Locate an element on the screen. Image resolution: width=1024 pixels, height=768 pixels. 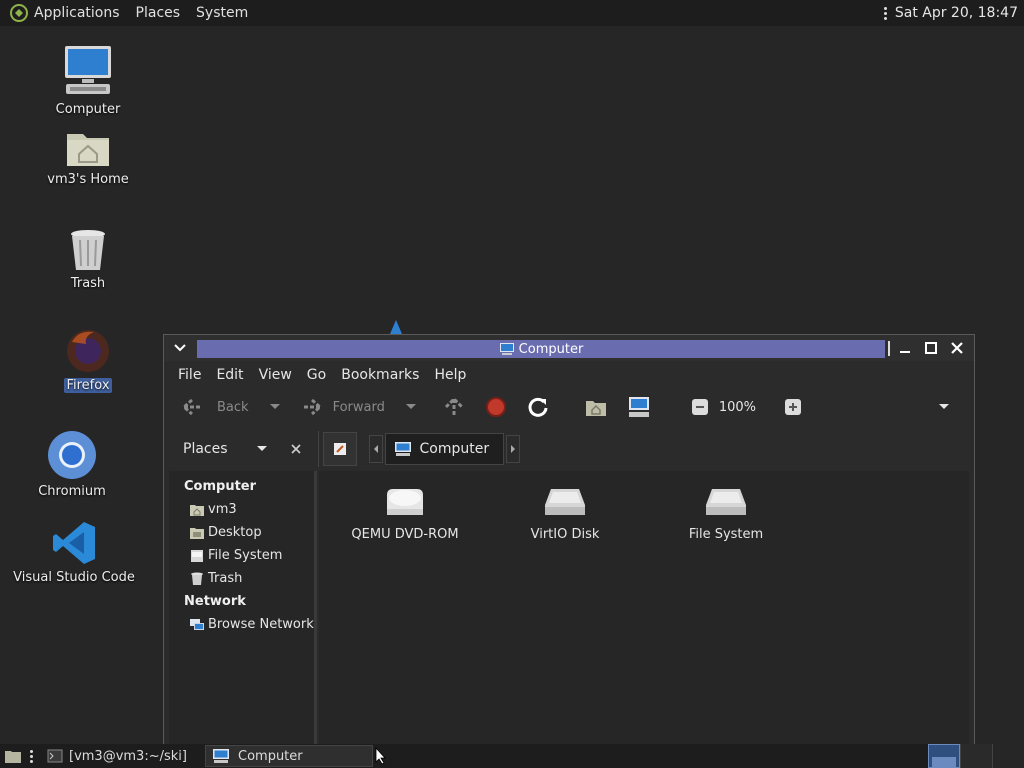
chromium-icon is located at coordinates (72, 455).